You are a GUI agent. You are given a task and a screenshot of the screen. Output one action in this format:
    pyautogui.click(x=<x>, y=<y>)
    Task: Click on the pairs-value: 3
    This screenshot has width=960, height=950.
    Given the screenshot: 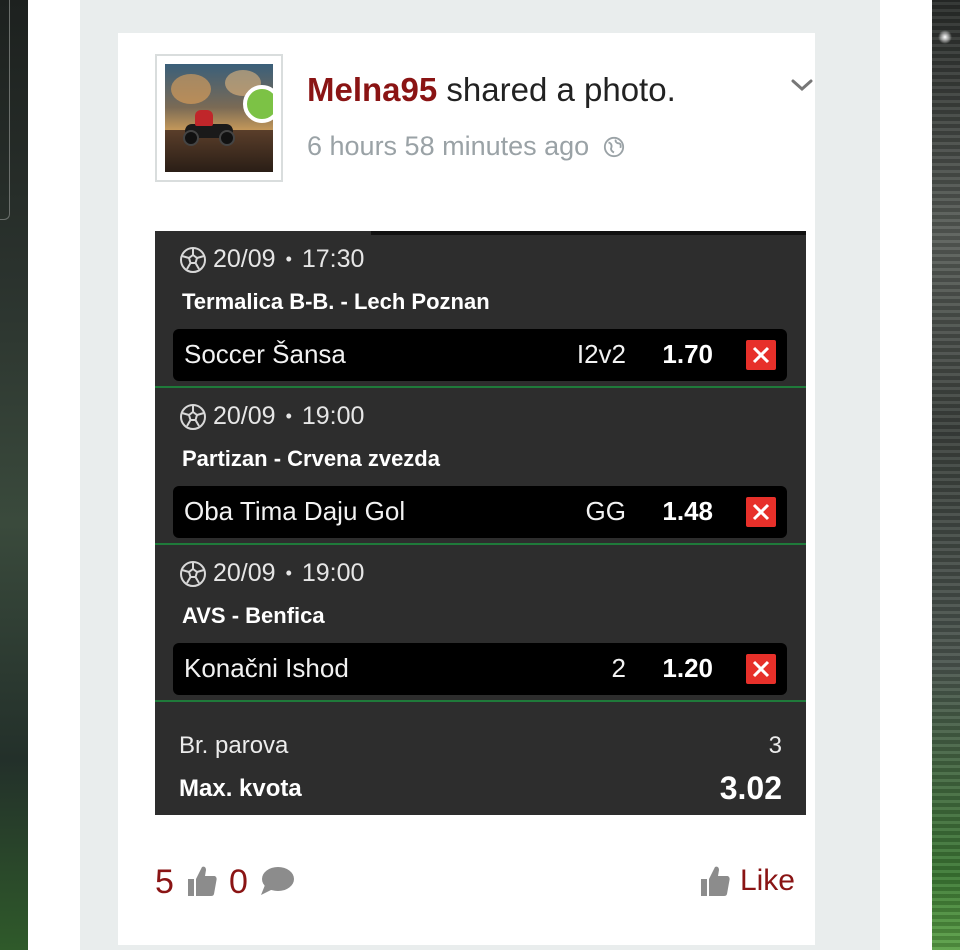 What is the action you would take?
    pyautogui.click(x=775, y=745)
    